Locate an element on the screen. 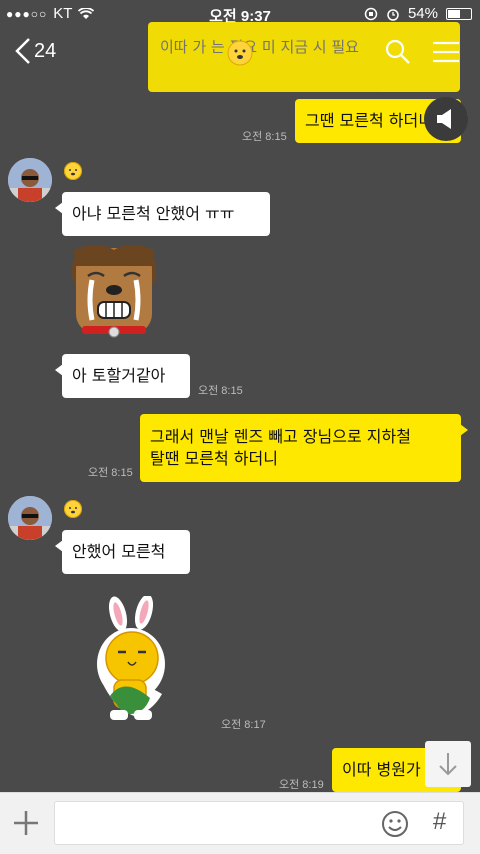 The width and height of the screenshot is (480, 854). emoticon-icon is located at coordinates (395, 824).